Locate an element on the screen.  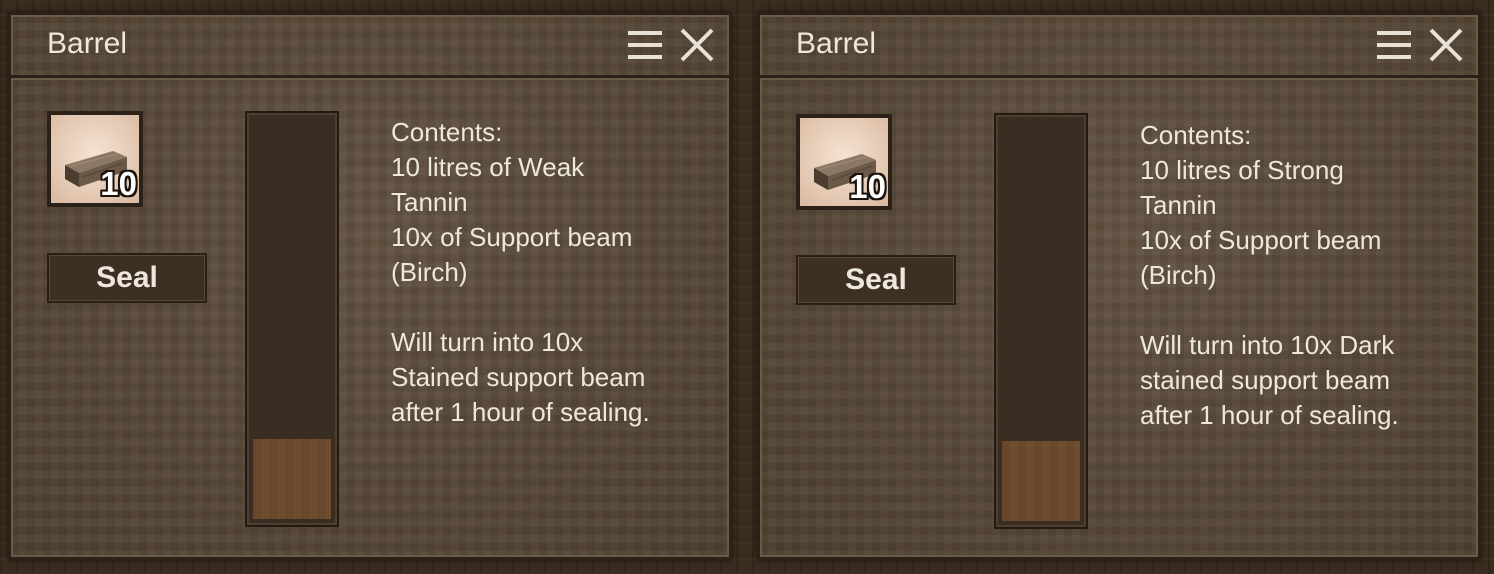
result-line: Will turn into 10x Dark is located at coordinates (1267, 345).